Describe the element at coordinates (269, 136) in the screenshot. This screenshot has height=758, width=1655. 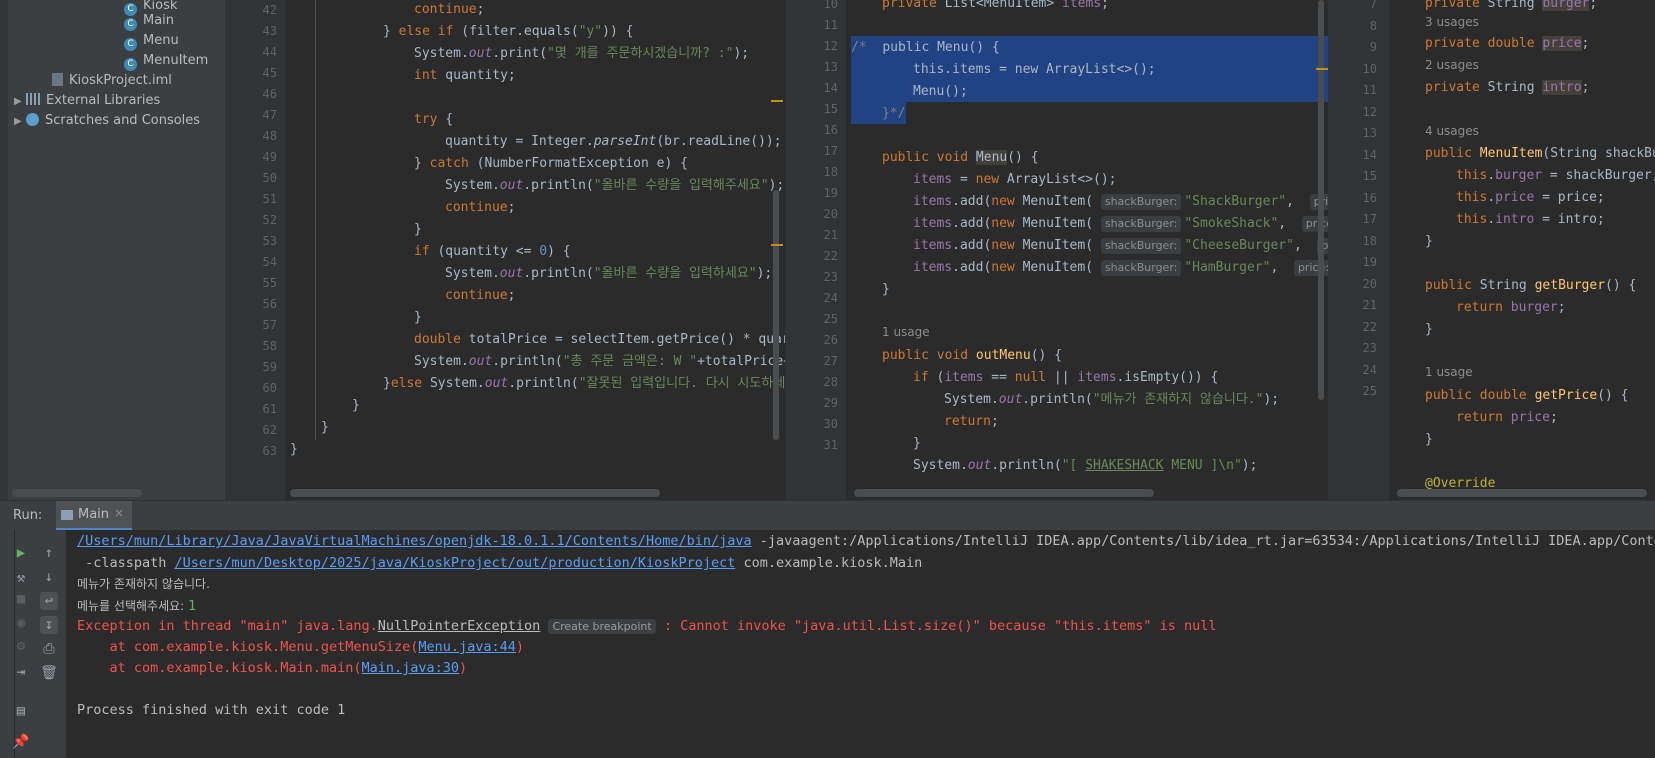
I see `line-number: 48` at that location.